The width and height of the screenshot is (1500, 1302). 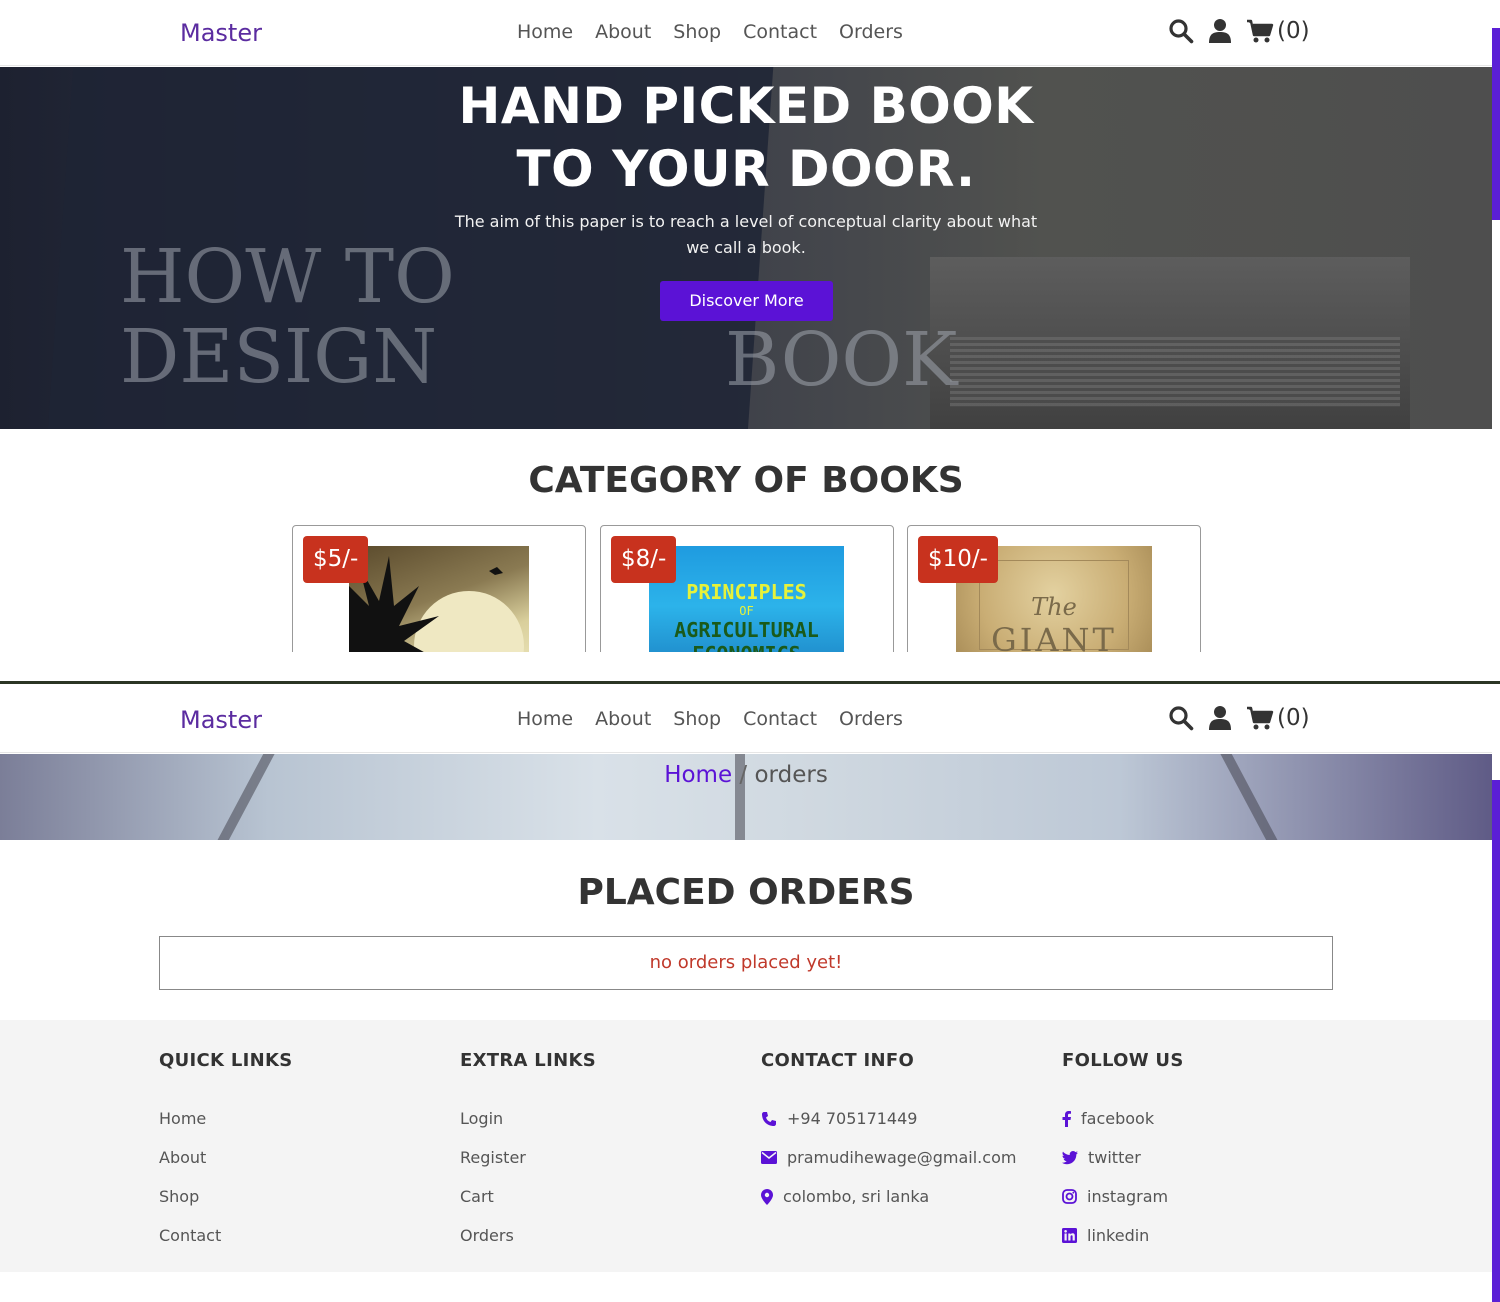 I want to click on contact-phone: +94 705171449, so click(x=888, y=1118).